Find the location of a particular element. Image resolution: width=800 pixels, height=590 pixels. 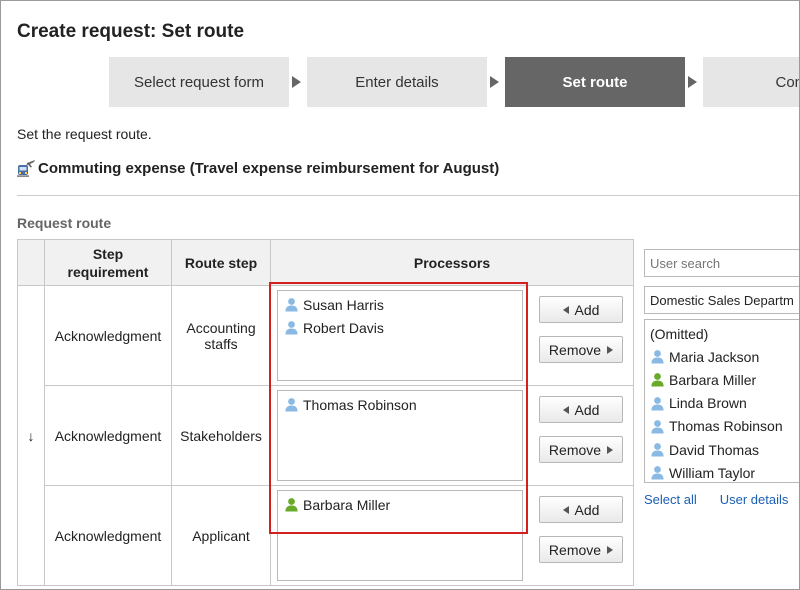

divider is located at coordinates (408, 195).